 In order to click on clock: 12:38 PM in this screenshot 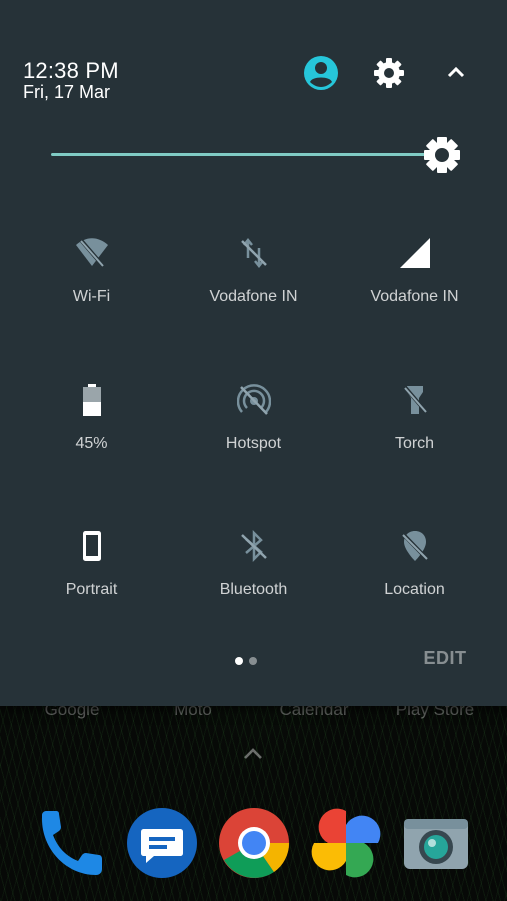, I will do `click(71, 70)`.